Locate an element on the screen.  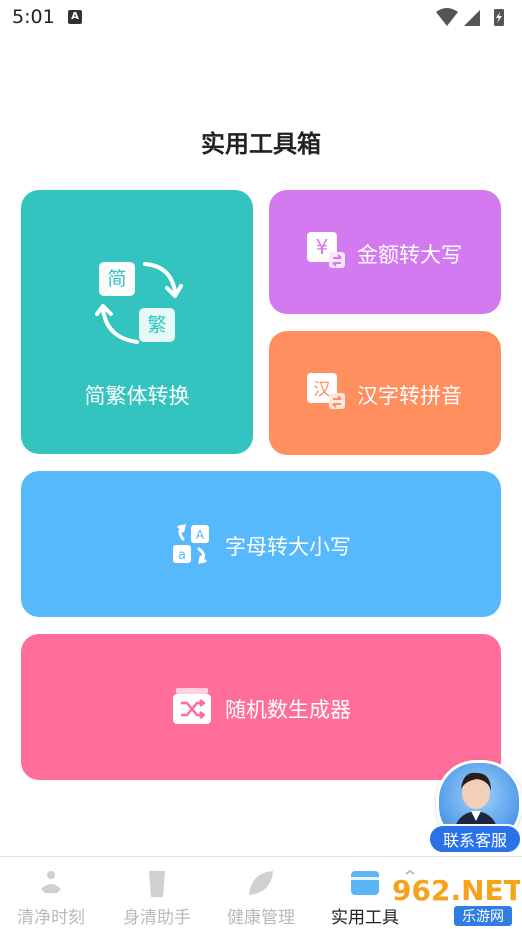
card-amount-uppercase: ¥ 金额转大写 is located at coordinates (385, 252).